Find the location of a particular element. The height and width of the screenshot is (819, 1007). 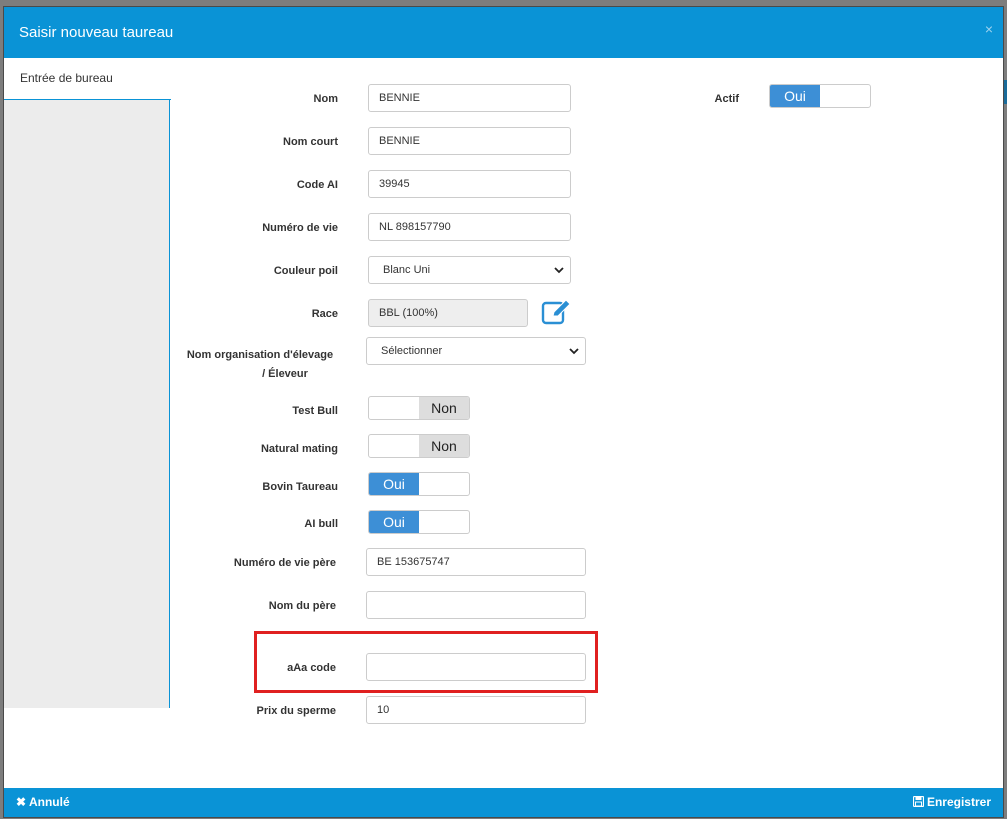

nom-field: BENNIE is located at coordinates (469, 98).